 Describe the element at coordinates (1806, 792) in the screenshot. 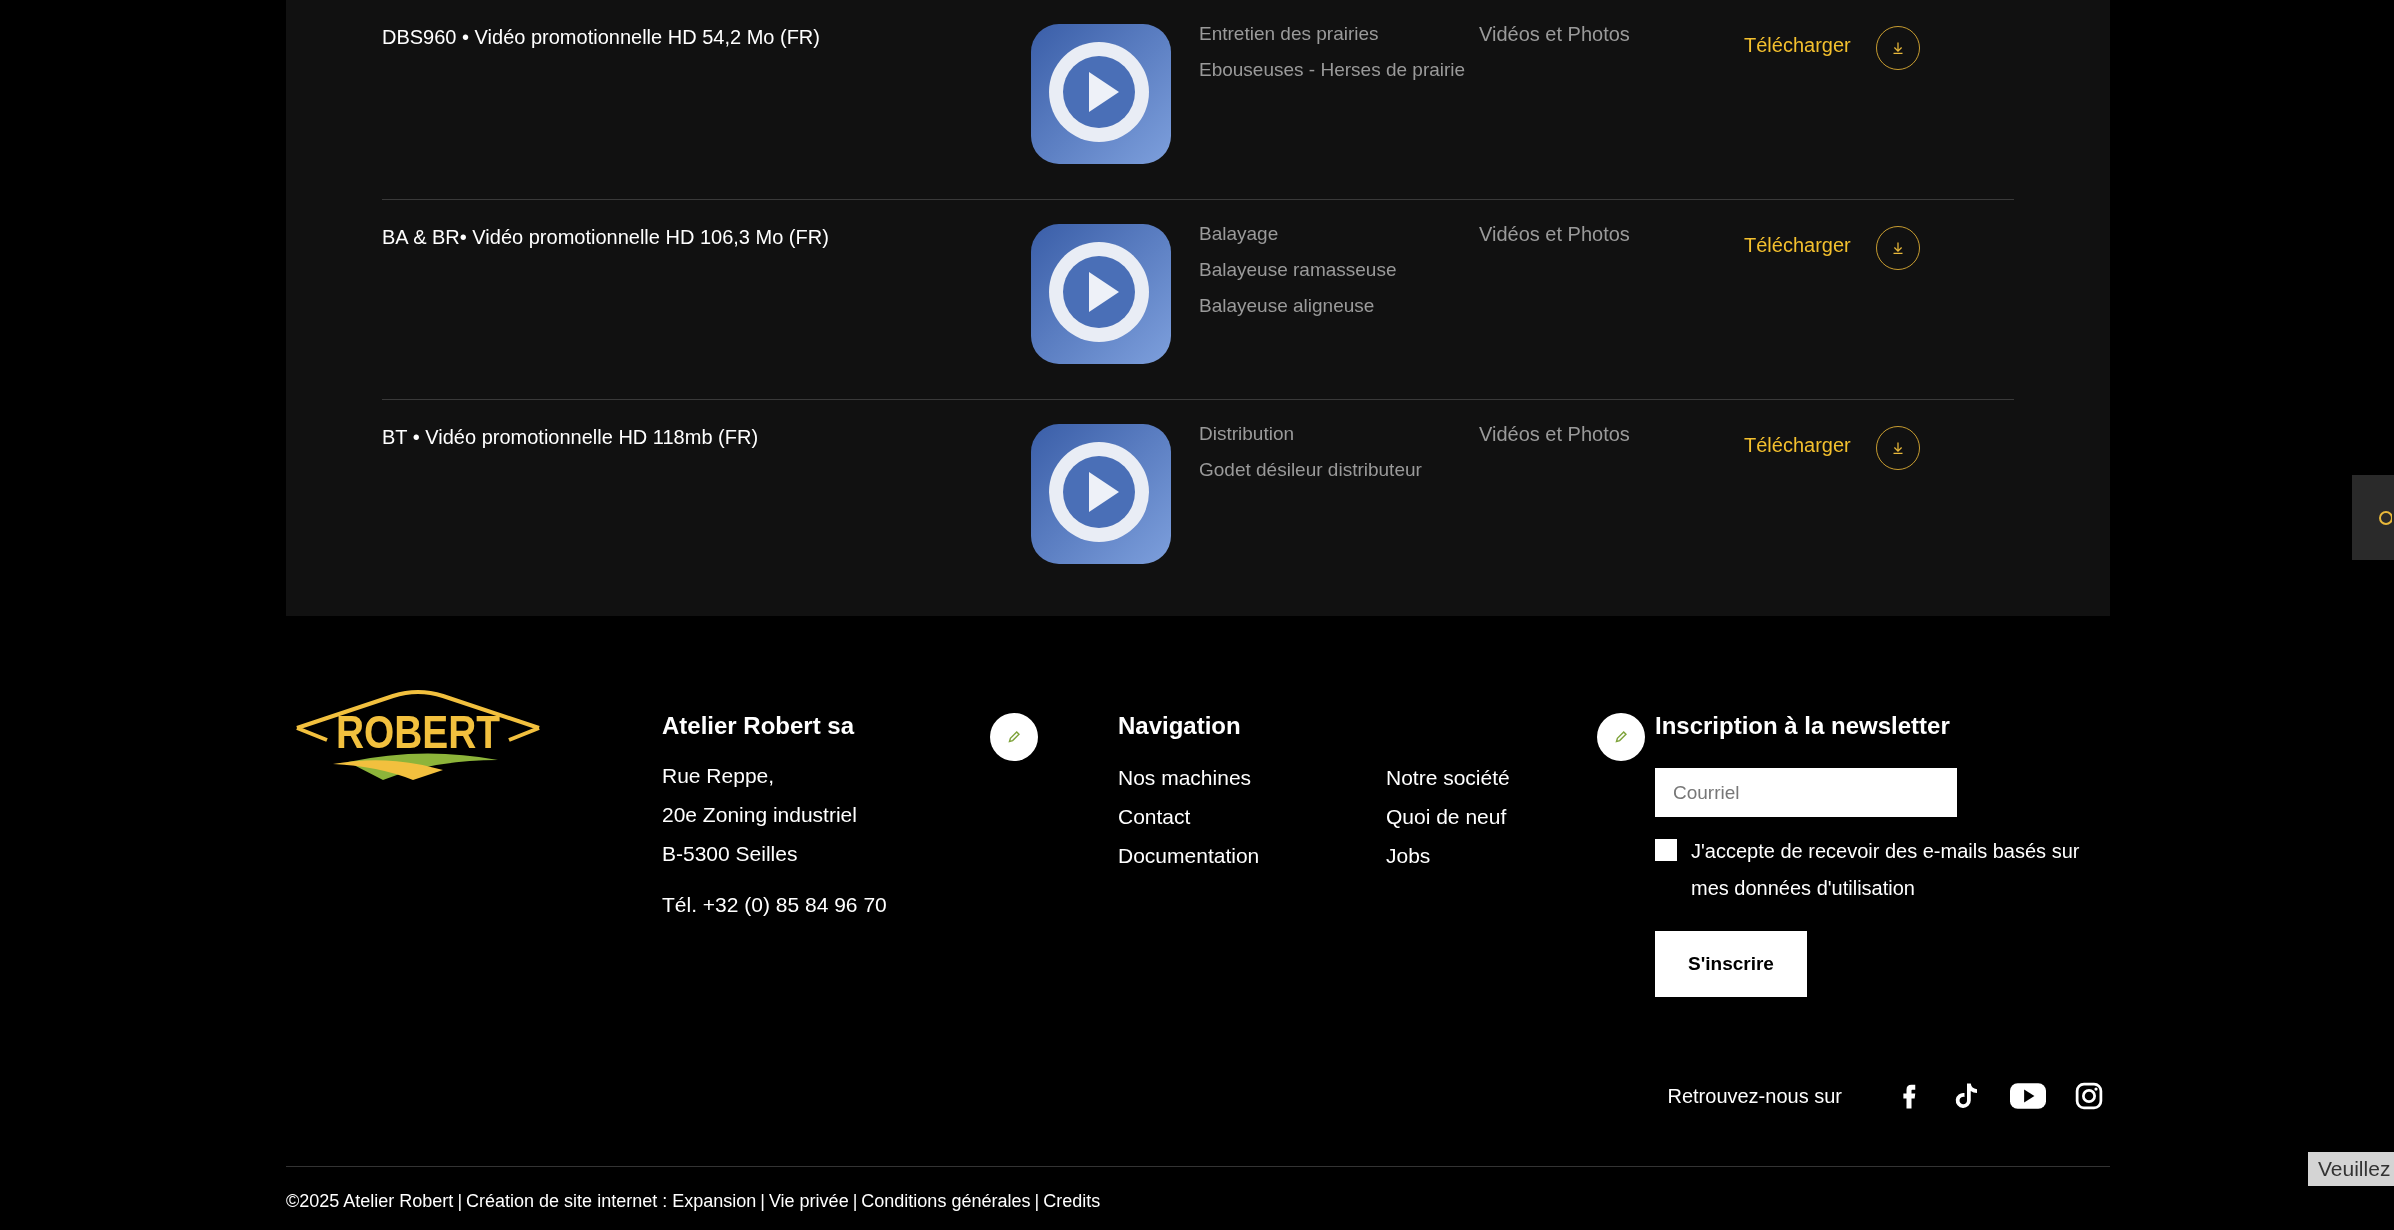

I see `email-input-field: Courriel` at that location.